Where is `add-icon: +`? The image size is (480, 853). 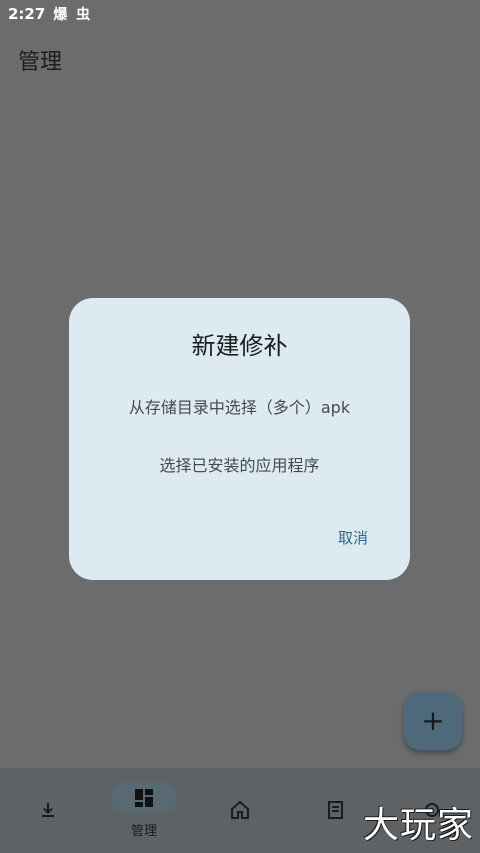
add-icon: + is located at coordinates (433, 720).